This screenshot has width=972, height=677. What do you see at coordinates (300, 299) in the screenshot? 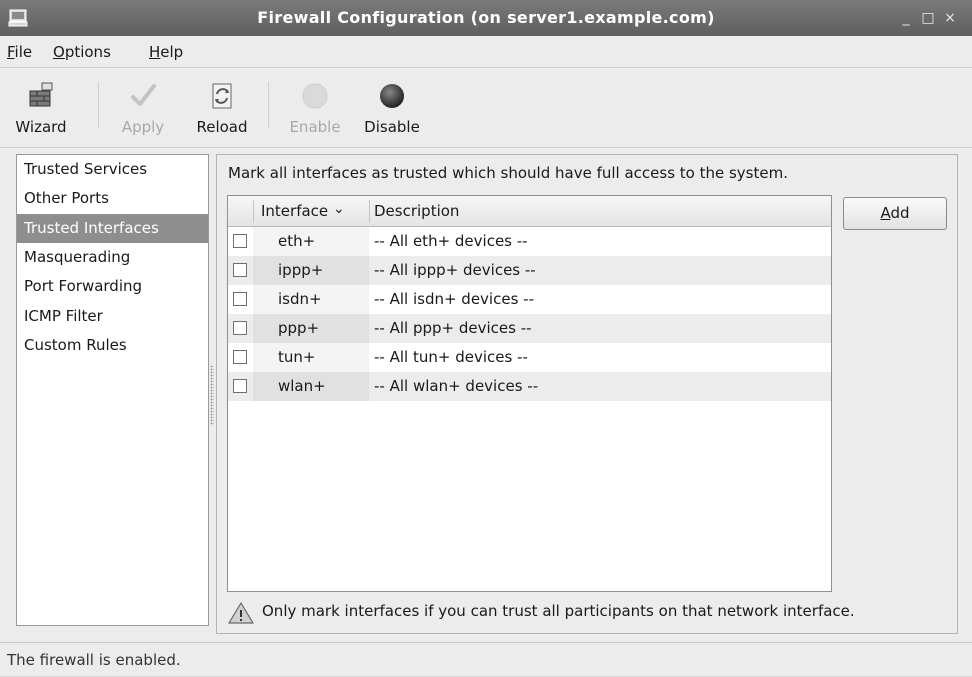
I see `interface-cell: isdn+` at bounding box center [300, 299].